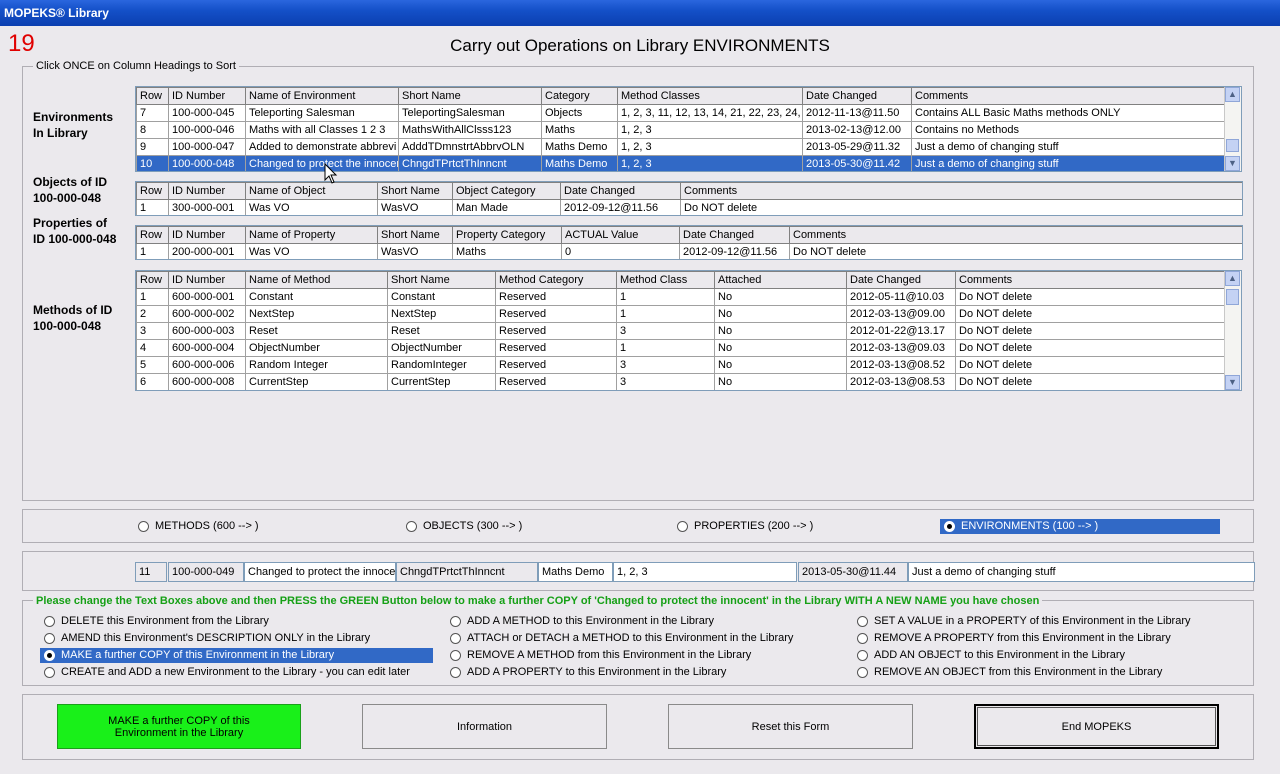 Image resolution: width=1280 pixels, height=774 pixels. What do you see at coordinates (1081, 572) in the screenshot?
I see `edit-comments-field: Just a demo of changing stuff` at bounding box center [1081, 572].